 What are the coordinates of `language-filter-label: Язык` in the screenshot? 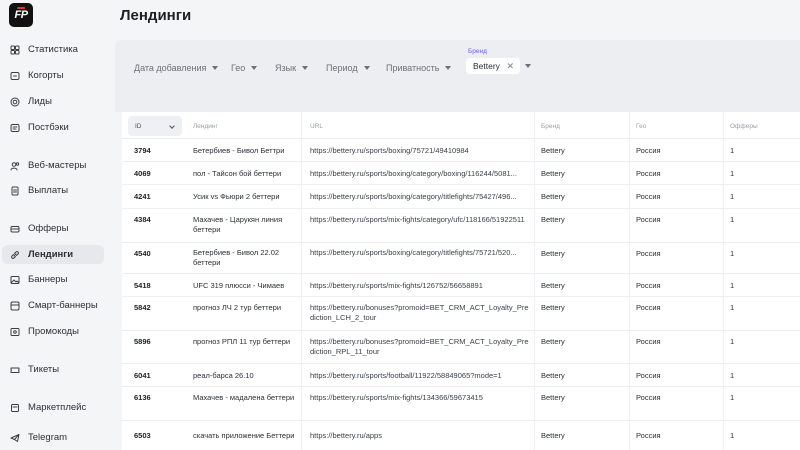 It's located at (286, 68).